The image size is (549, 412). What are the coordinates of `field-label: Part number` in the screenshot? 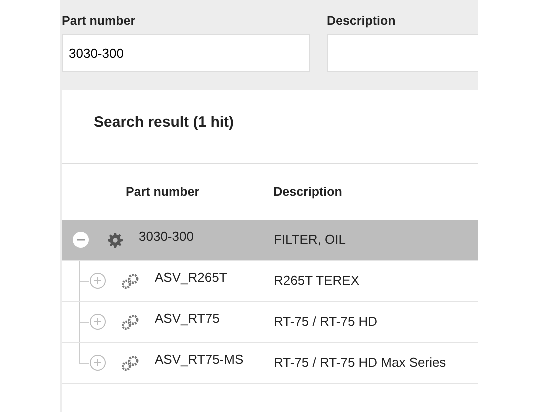 It's located at (99, 21).